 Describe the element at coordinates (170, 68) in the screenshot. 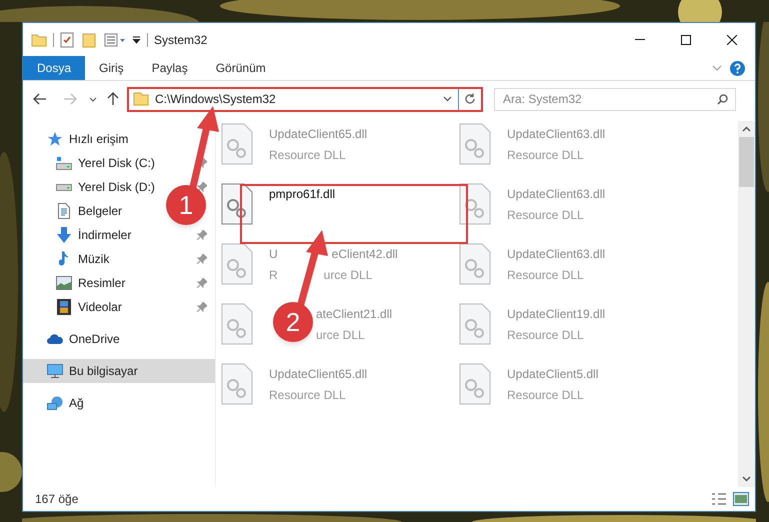

I see `ribbon-tab: Paylaş` at that location.